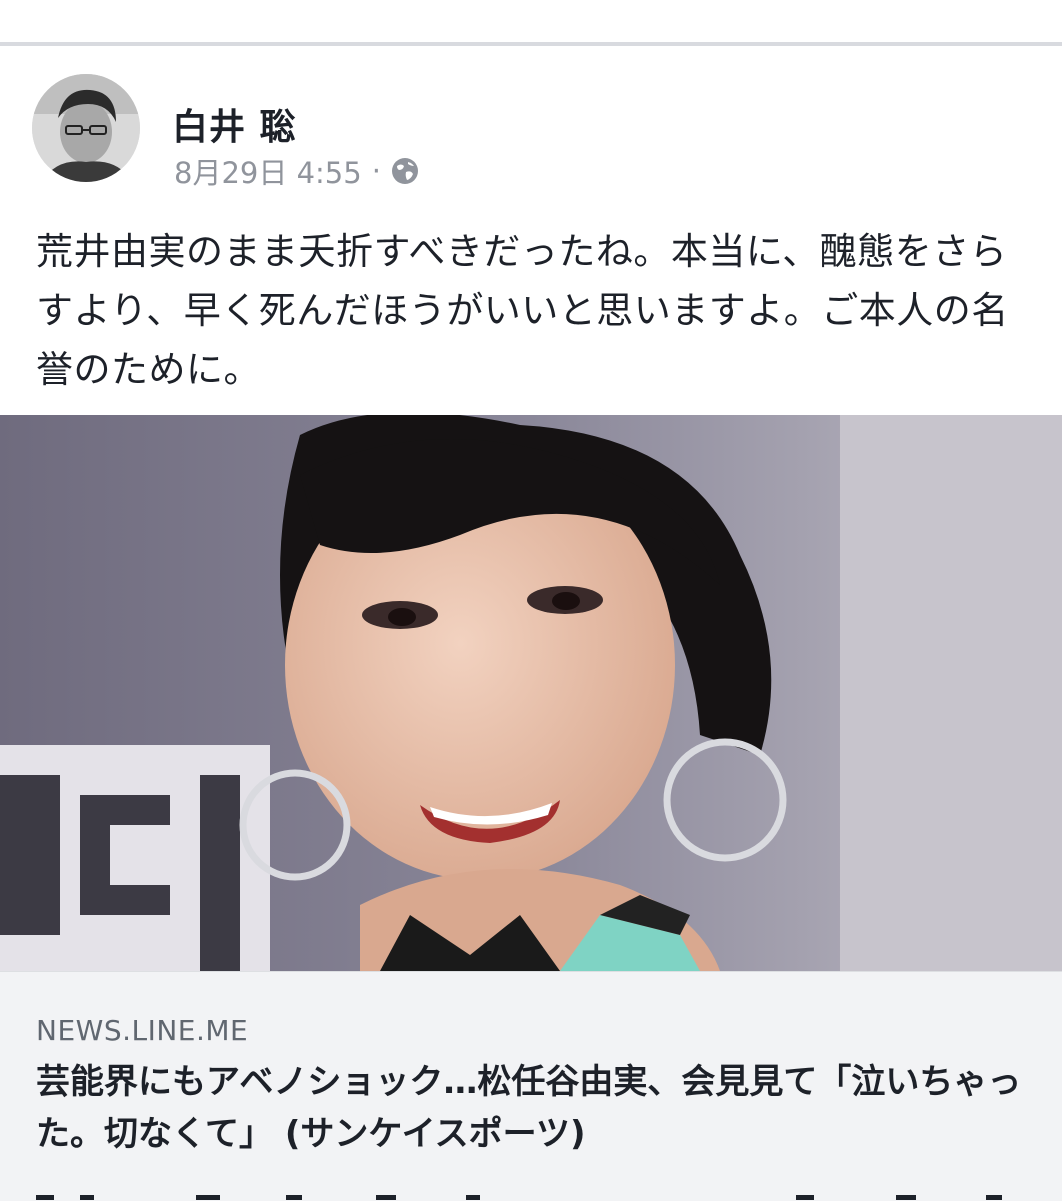  What do you see at coordinates (405, 171) in the screenshot?
I see `globe-icon` at bounding box center [405, 171].